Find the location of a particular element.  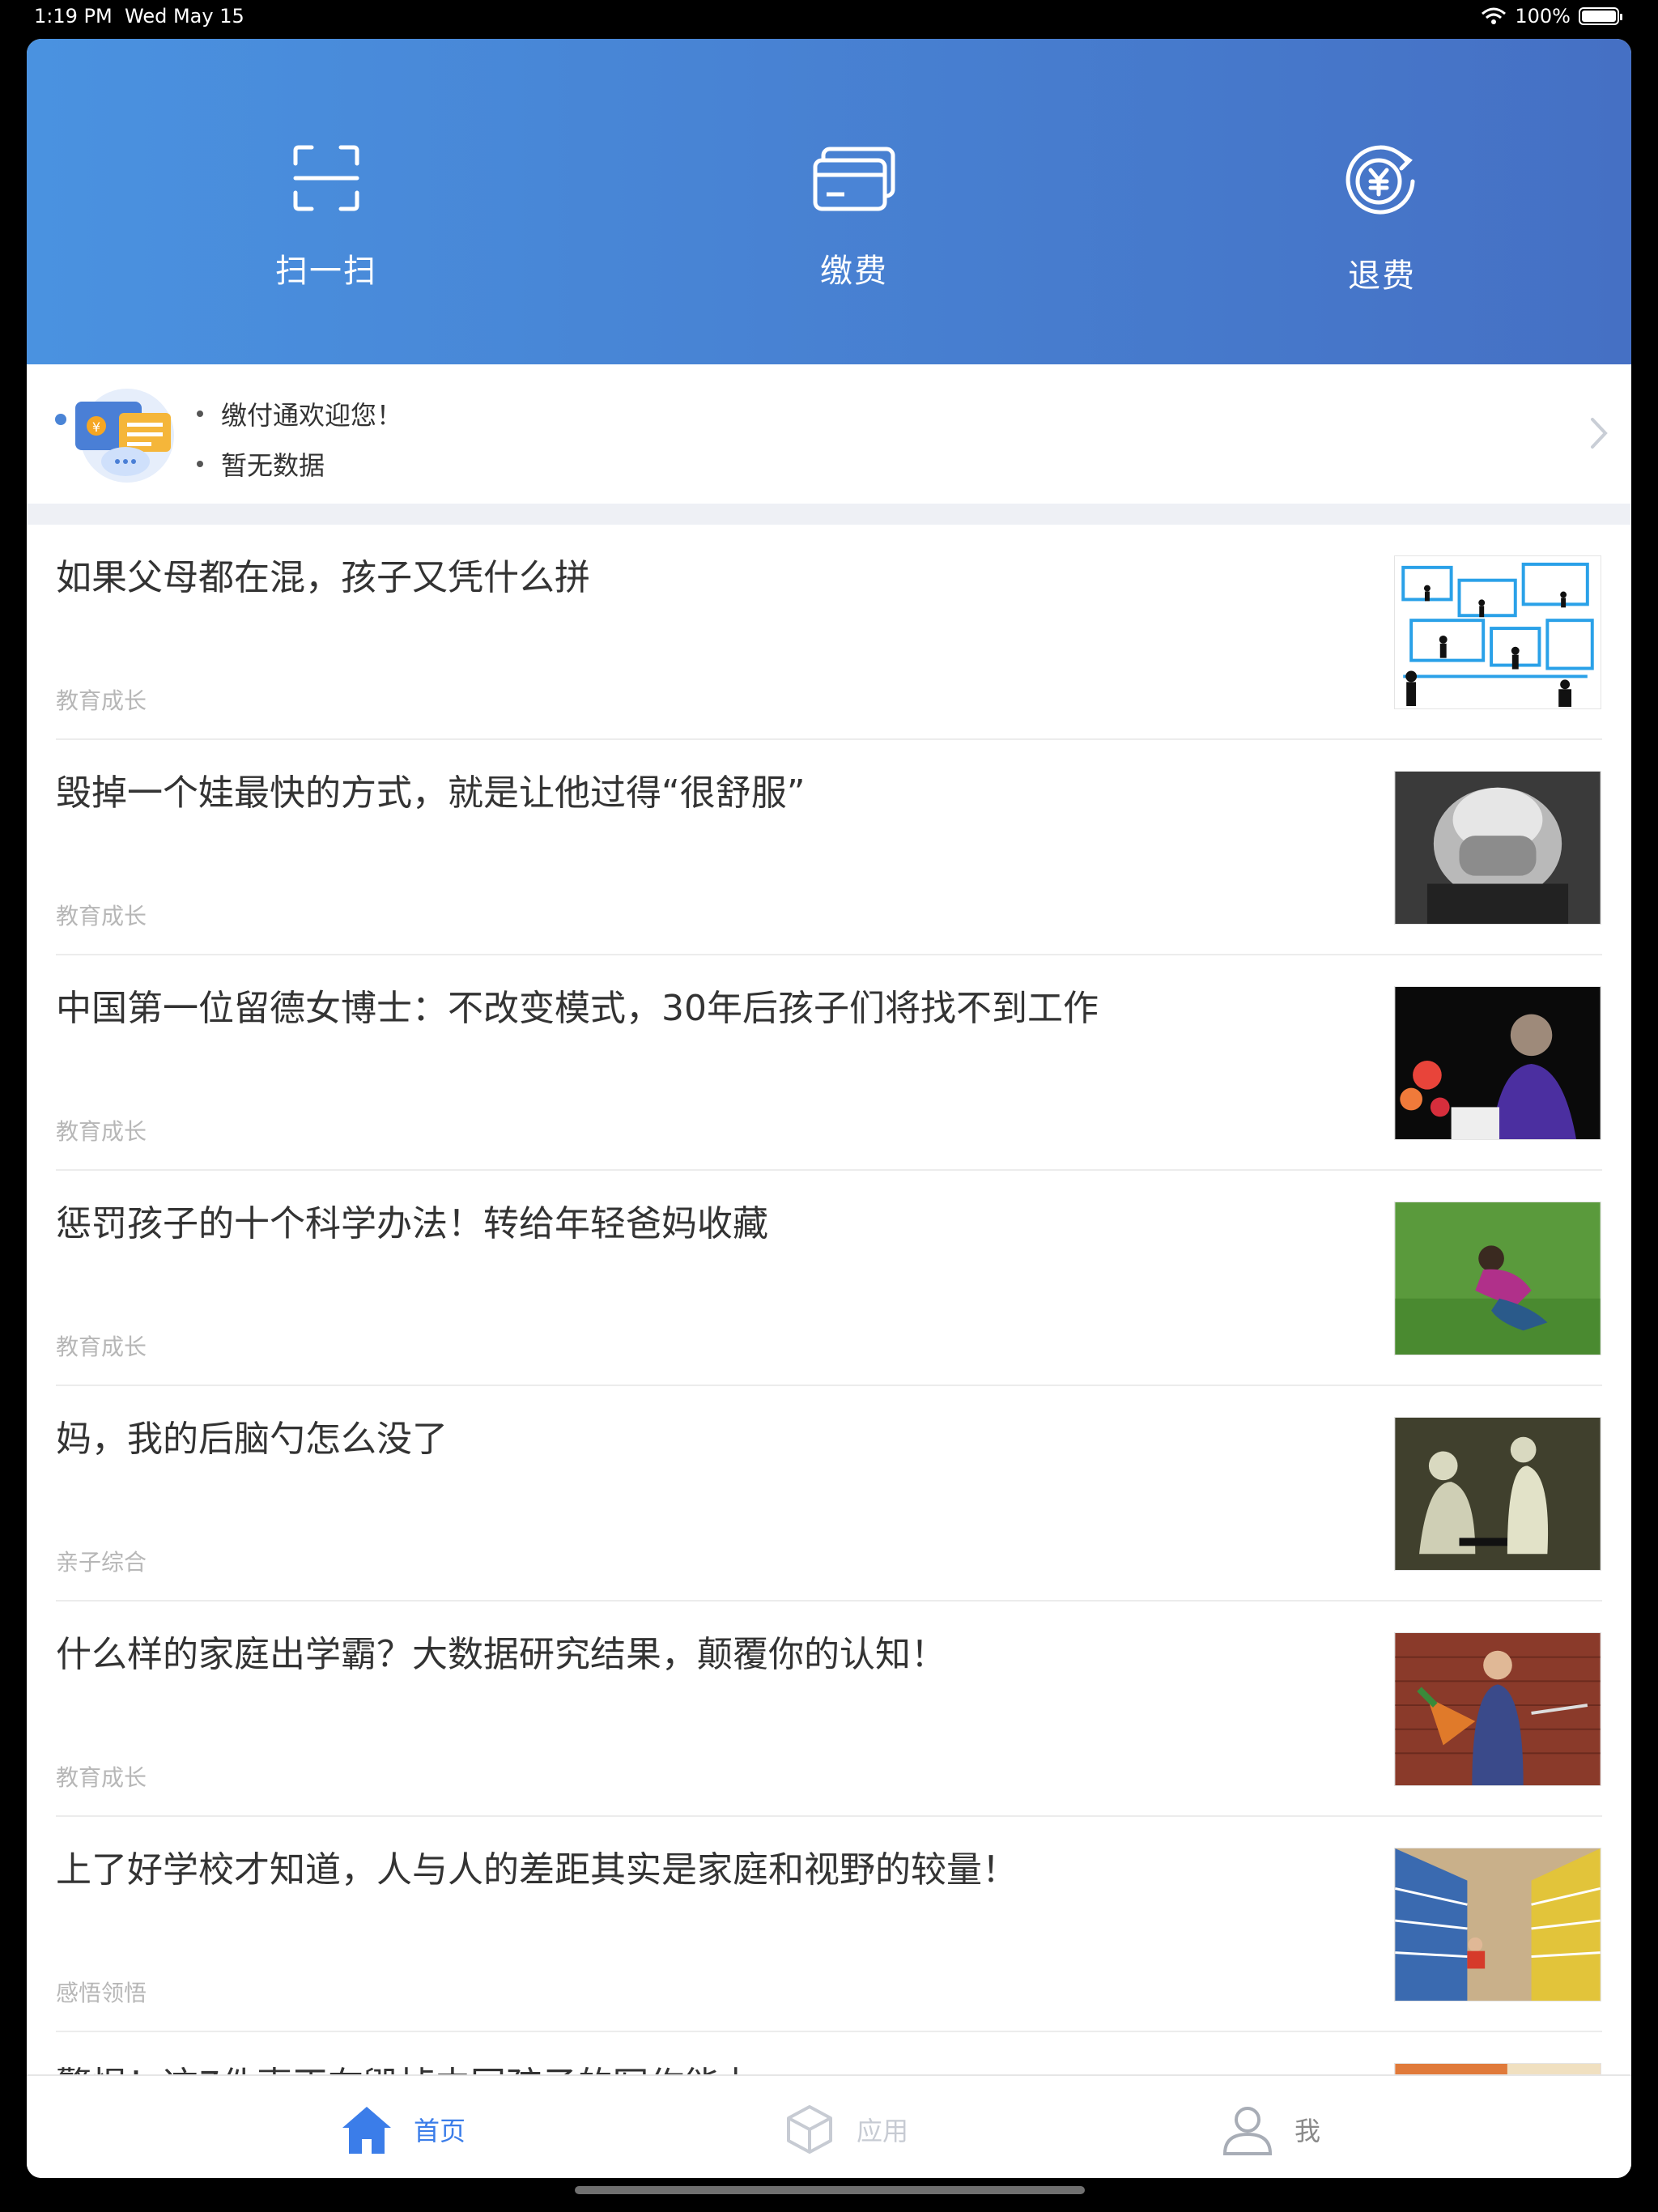

tab-me: 我 is located at coordinates (1271, 2130).